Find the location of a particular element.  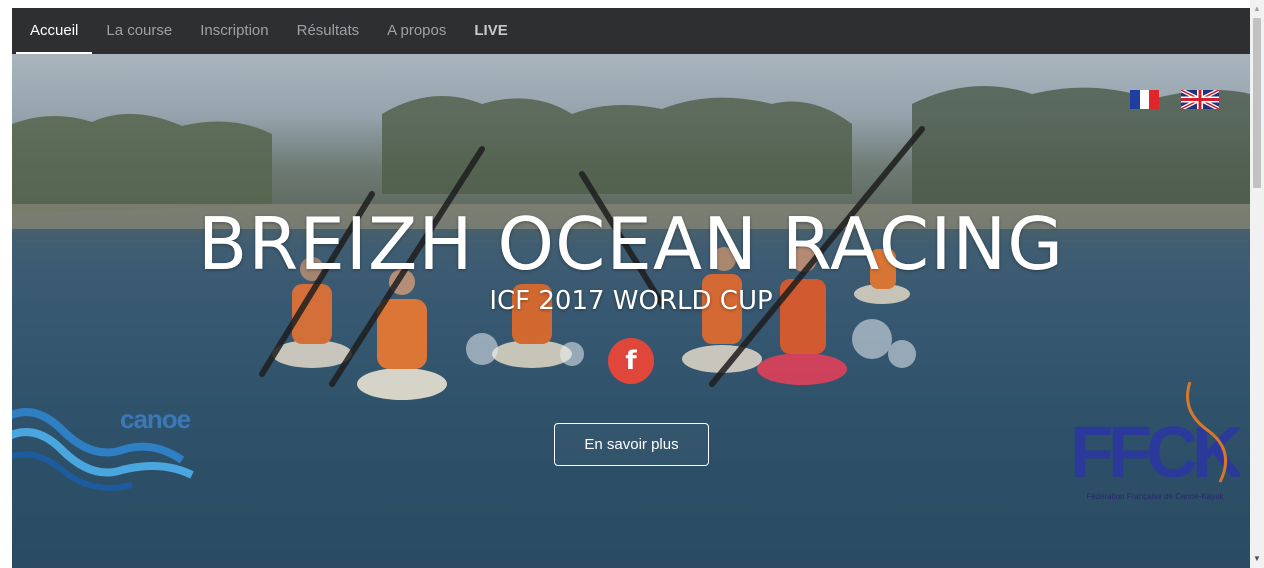

nav-item-inscription: Inscription is located at coordinates (234, 31).